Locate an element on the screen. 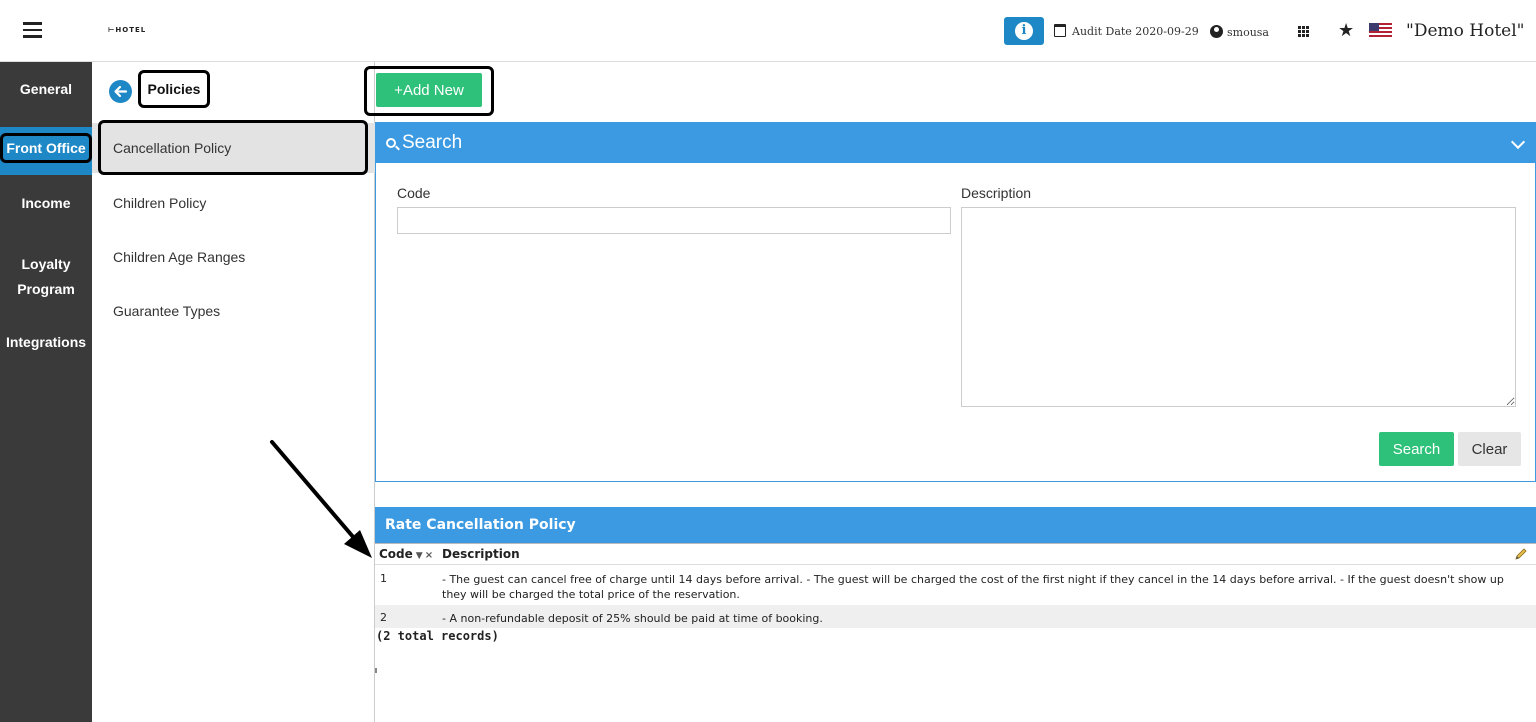  clear-sort-icon: × is located at coordinates (429, 555).